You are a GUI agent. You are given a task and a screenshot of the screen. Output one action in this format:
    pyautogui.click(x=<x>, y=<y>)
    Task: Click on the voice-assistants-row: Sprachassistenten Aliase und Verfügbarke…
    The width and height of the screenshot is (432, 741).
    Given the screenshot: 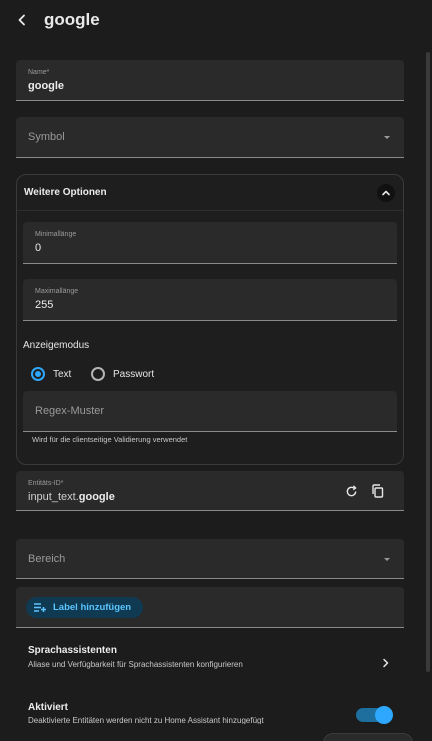 What is the action you would take?
    pyautogui.click(x=210, y=661)
    